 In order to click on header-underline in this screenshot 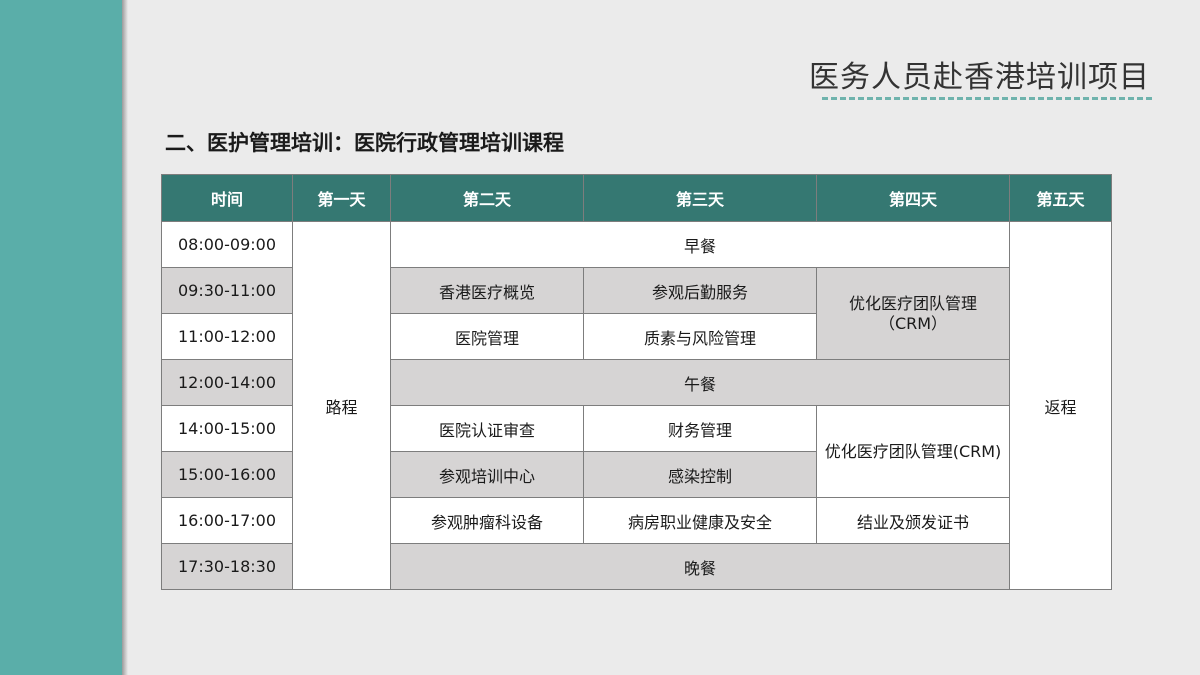, I will do `click(987, 98)`.